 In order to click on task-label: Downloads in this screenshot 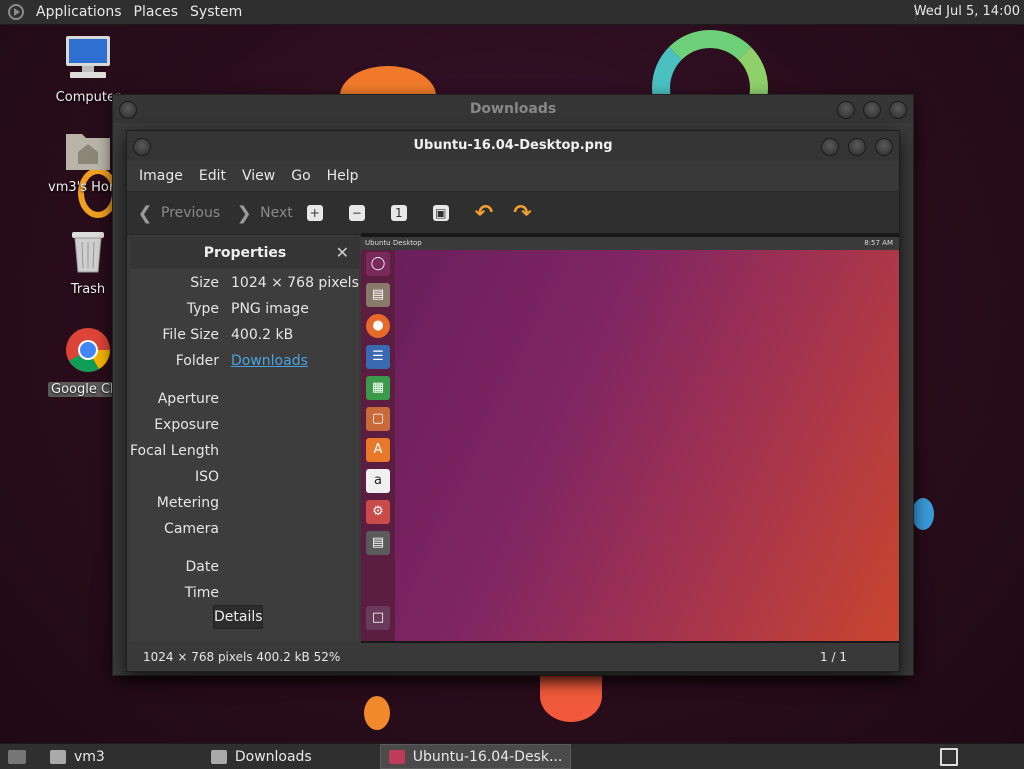, I will do `click(273, 756)`.